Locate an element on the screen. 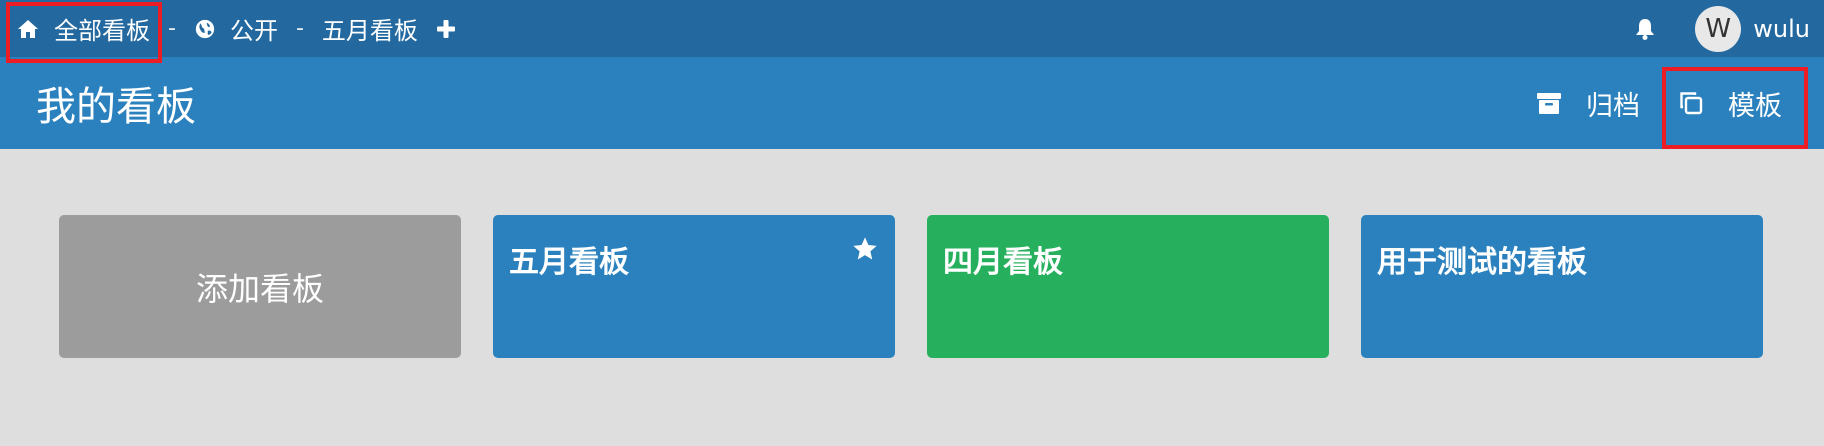 This screenshot has height=446, width=1824. archive-label: 归档 is located at coordinates (1613, 106).